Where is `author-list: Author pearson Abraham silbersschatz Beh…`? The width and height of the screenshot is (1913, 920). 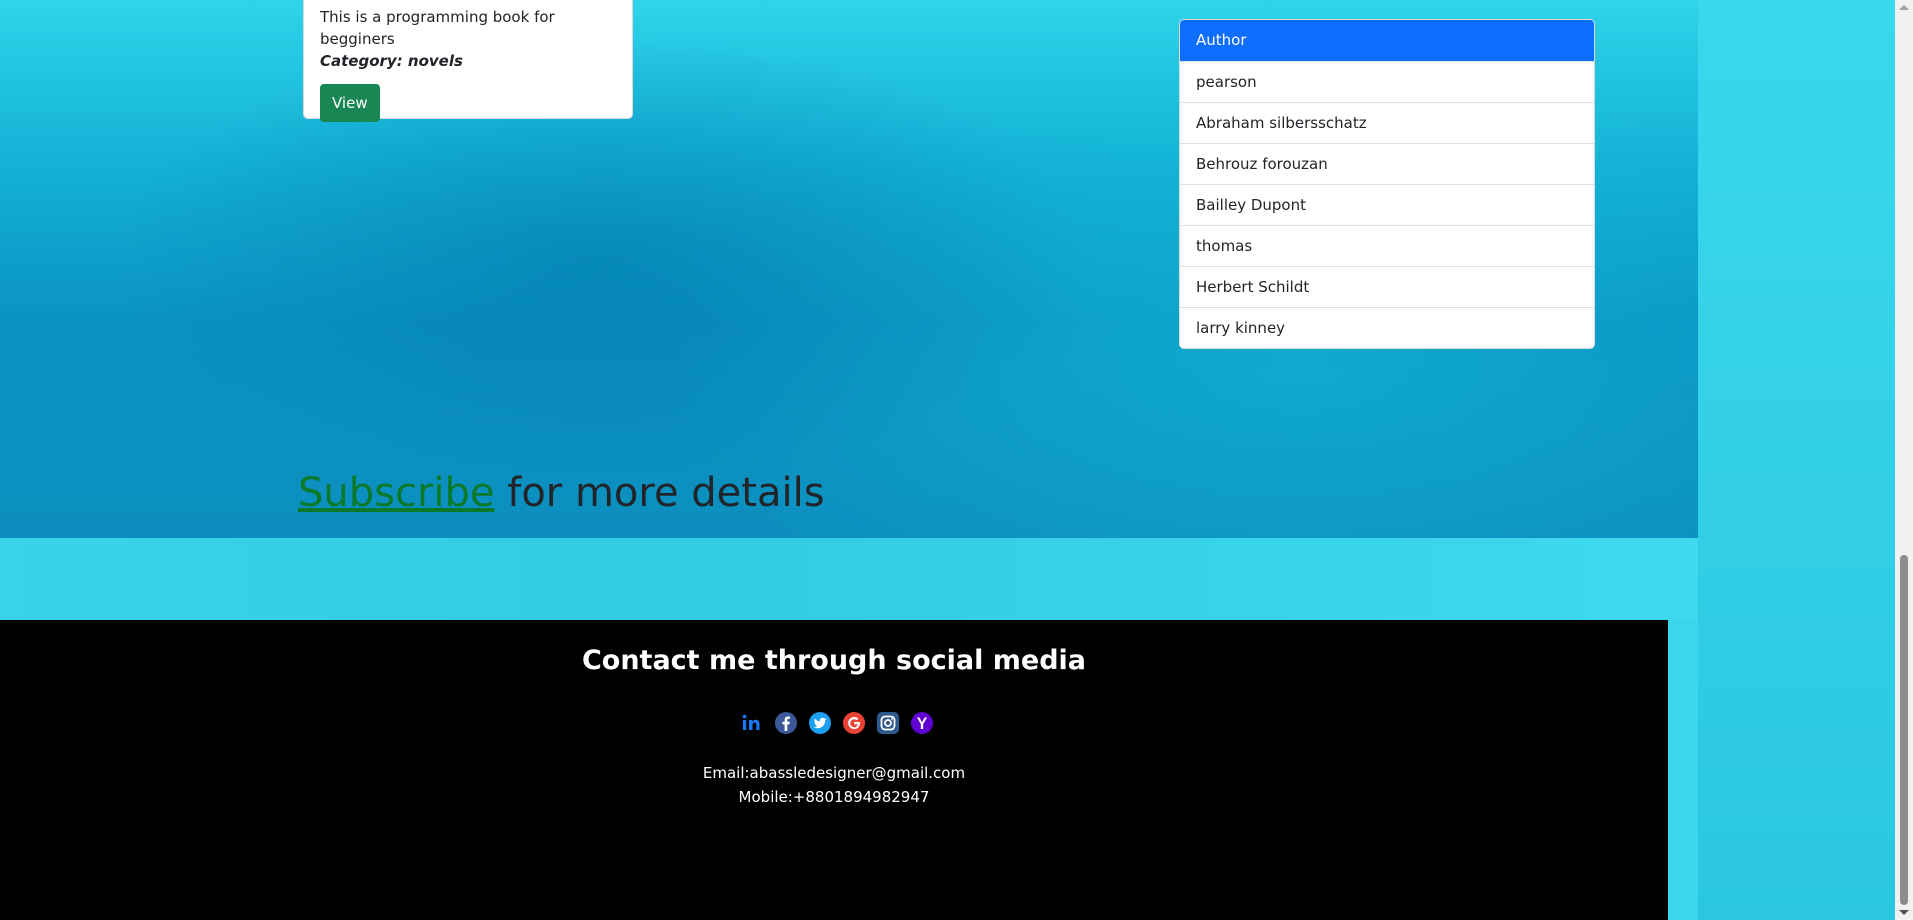 author-list: Author pearson Abraham silbersschatz Beh… is located at coordinates (1387, 184).